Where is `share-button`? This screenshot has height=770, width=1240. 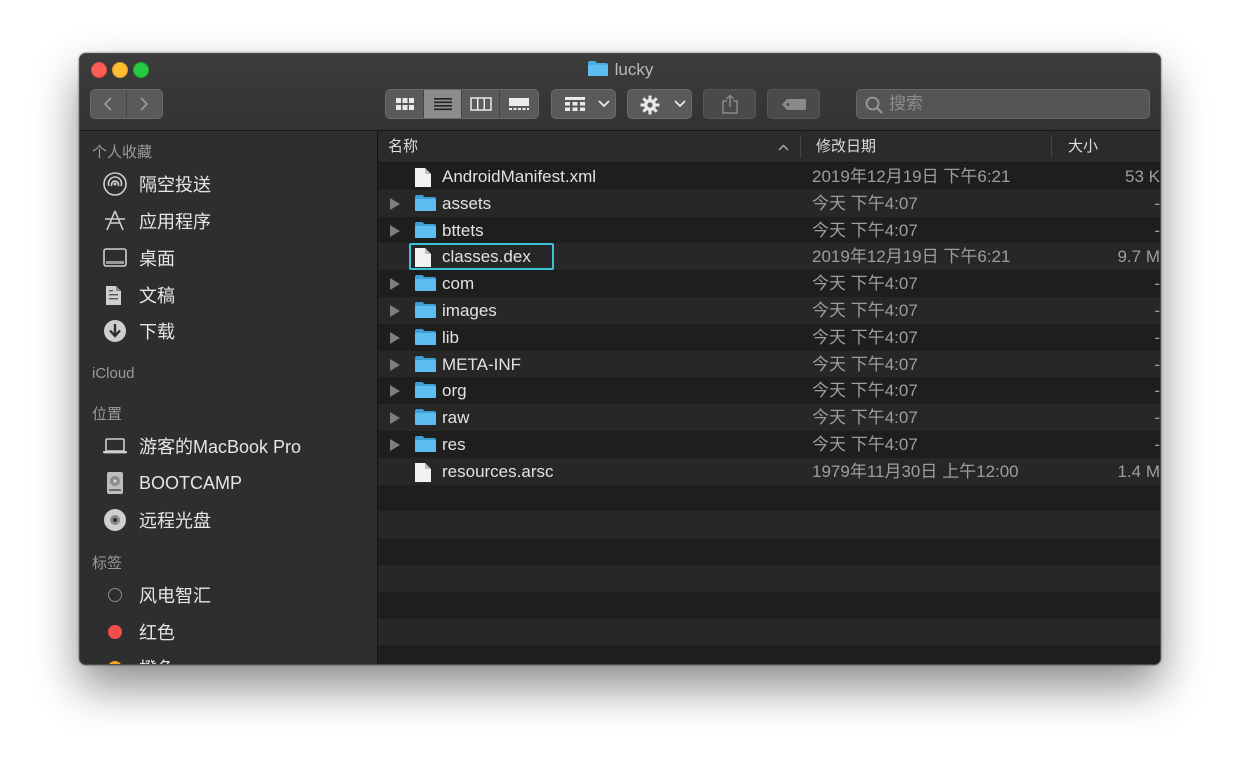
share-button is located at coordinates (729, 104).